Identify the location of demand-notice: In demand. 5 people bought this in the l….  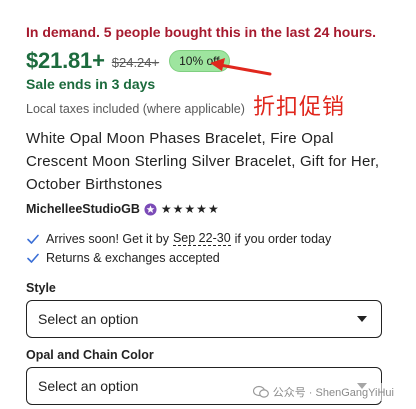
(201, 32).